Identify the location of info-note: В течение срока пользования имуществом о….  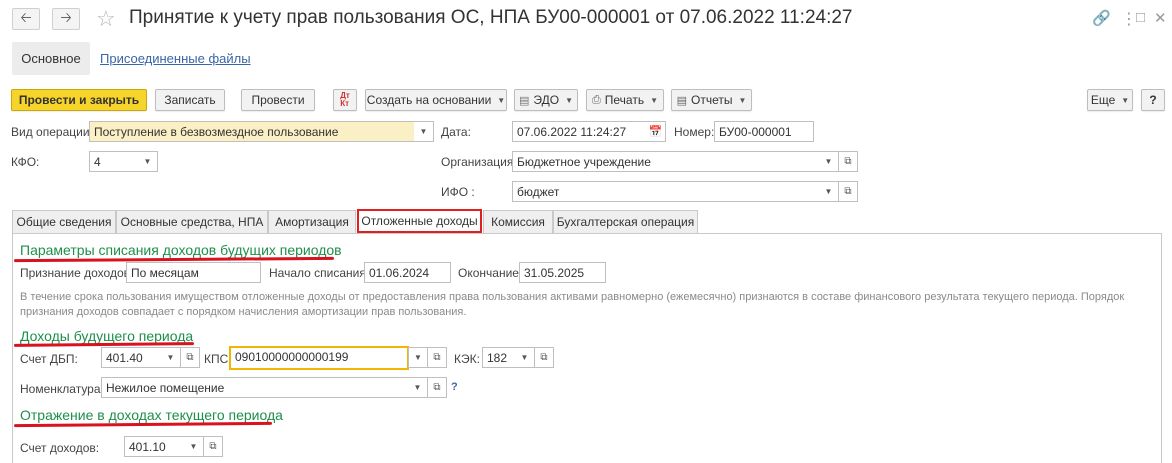
(572, 304).